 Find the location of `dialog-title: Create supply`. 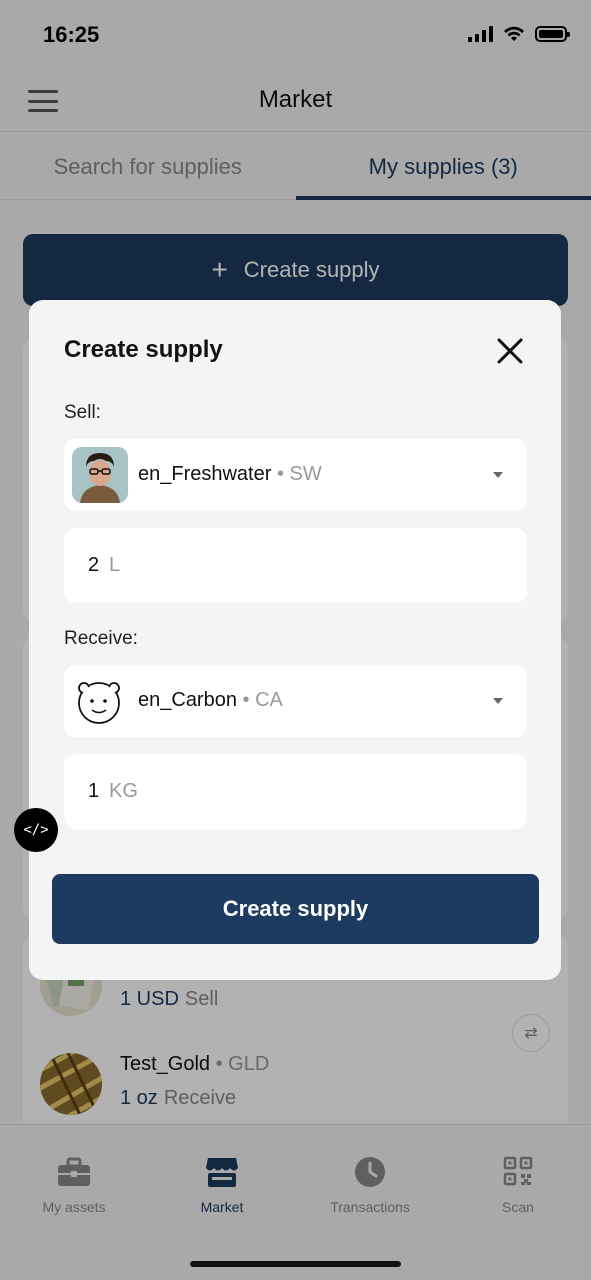

dialog-title: Create supply is located at coordinates (143, 349).